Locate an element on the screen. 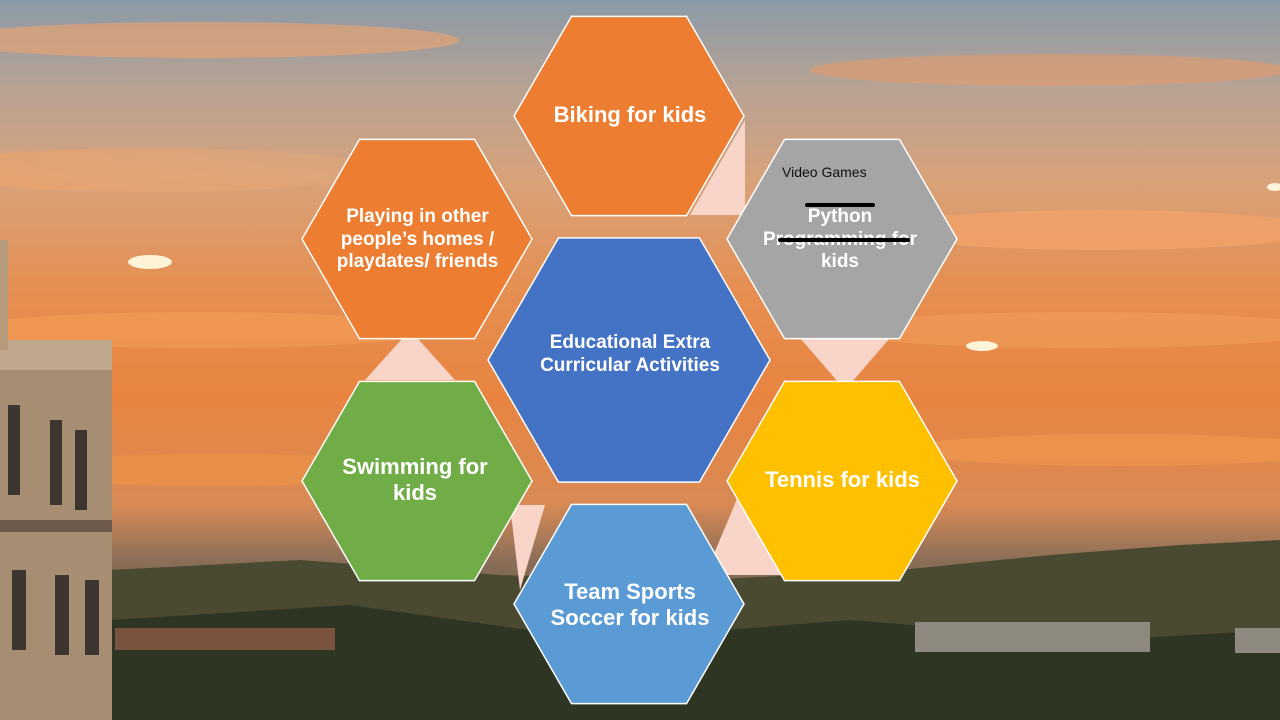 Image resolution: width=1280 pixels, height=720 pixels. swimming-hexagon-label: Swimming for kids is located at coordinates (415, 479).